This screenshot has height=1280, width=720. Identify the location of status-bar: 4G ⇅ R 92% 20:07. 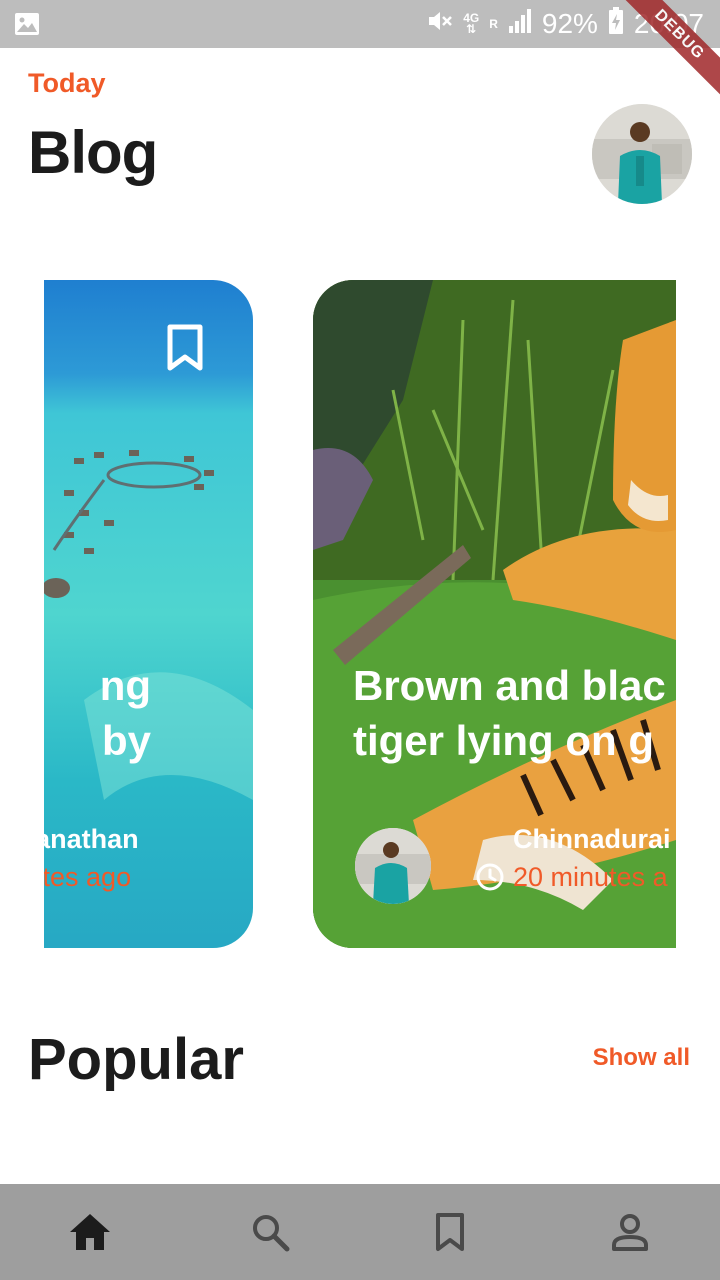
(360, 24).